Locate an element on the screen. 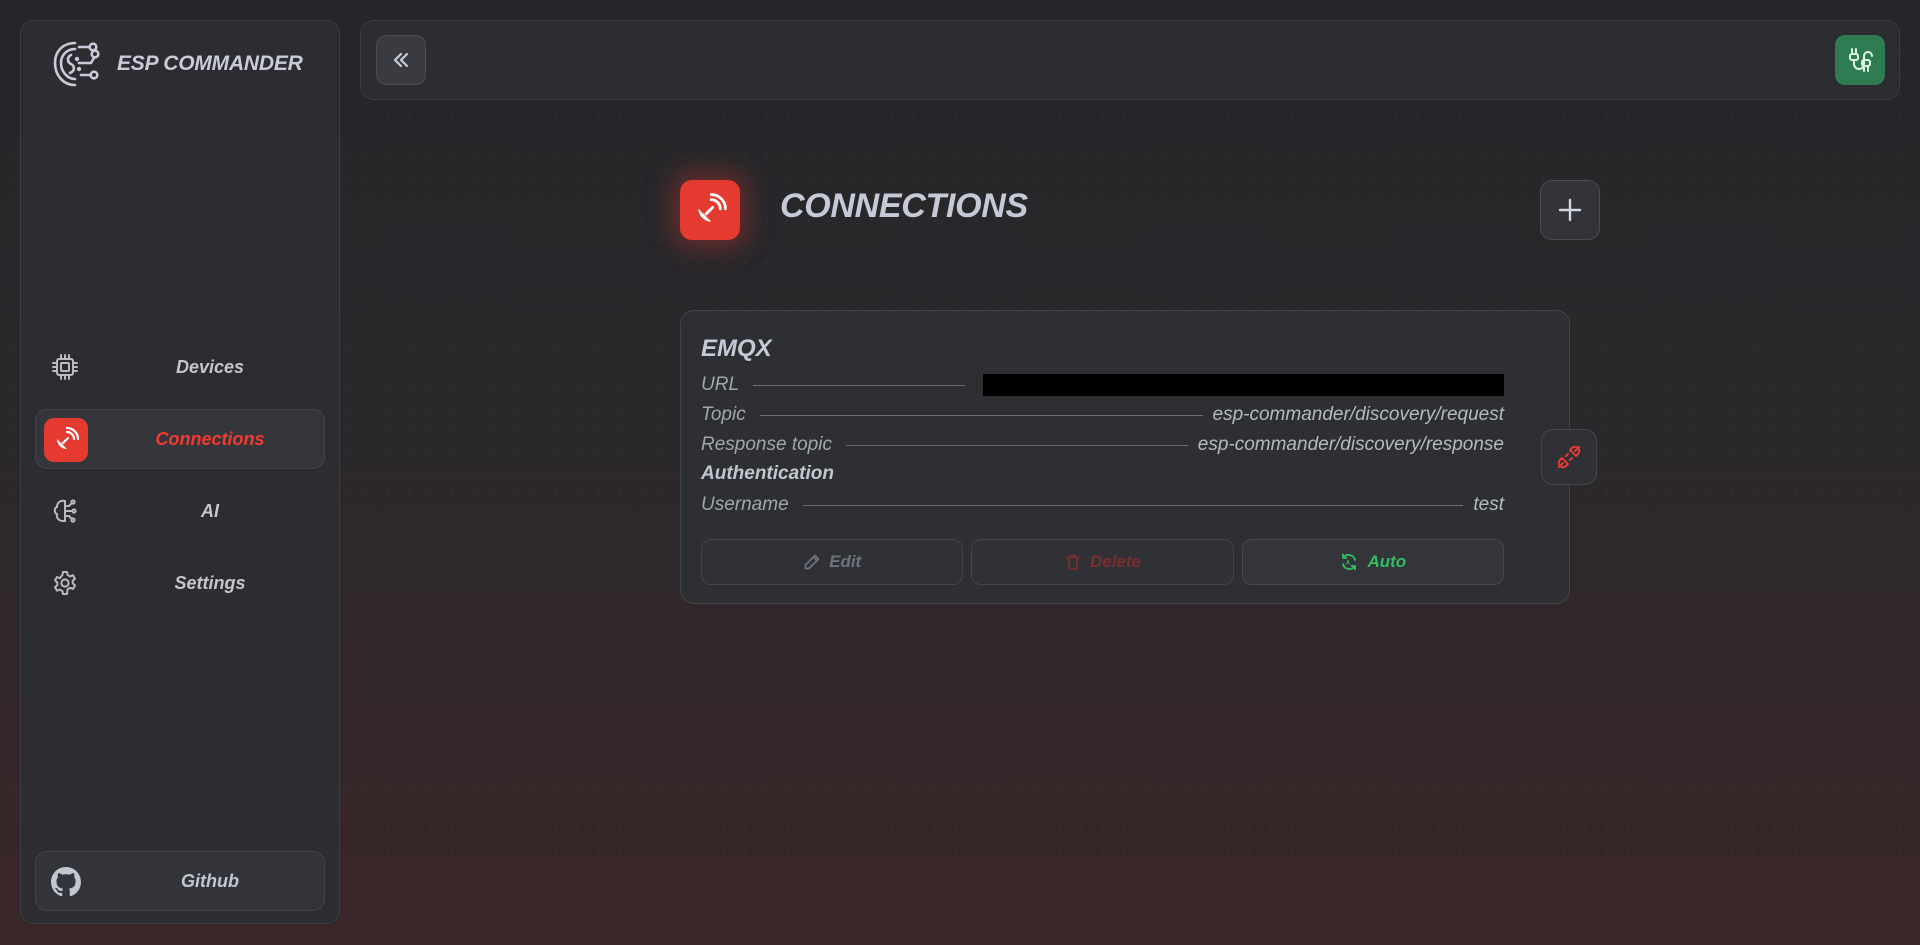 The height and width of the screenshot is (945, 1920). sidebar-item-settings: Settings is located at coordinates (180, 583).